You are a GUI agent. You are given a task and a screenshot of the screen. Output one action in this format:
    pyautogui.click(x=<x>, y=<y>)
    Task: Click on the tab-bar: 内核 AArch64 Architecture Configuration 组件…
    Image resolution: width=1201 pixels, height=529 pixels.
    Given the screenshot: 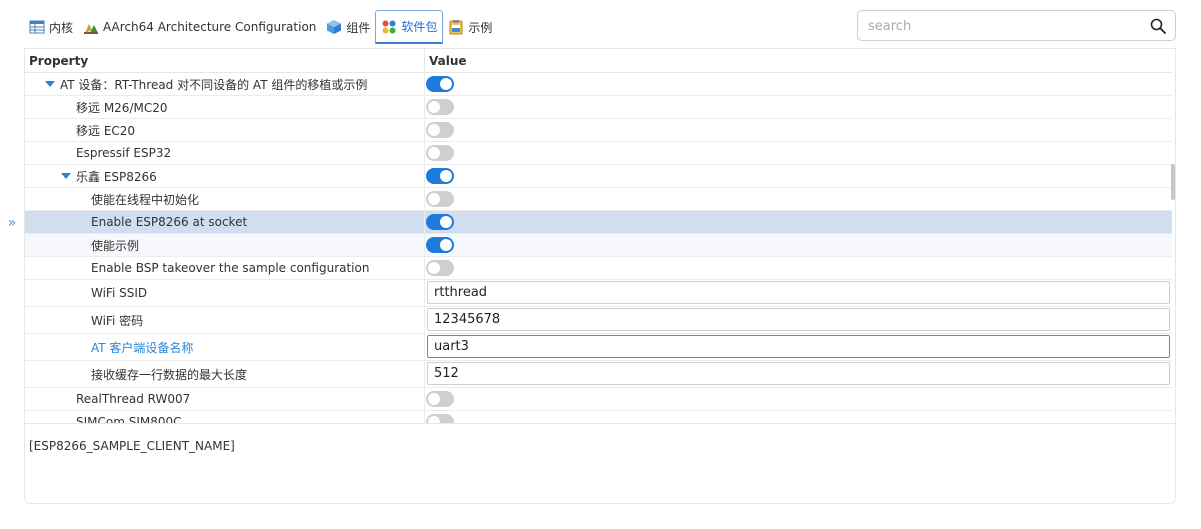 What is the action you would take?
    pyautogui.click(x=260, y=27)
    